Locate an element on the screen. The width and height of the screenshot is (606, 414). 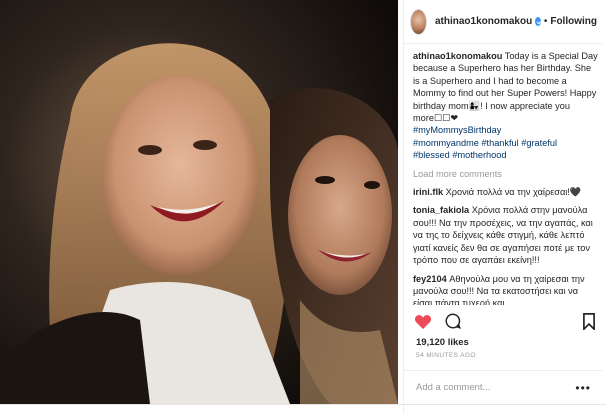
load-more-comments: Load more comments is located at coordinates (506, 174).